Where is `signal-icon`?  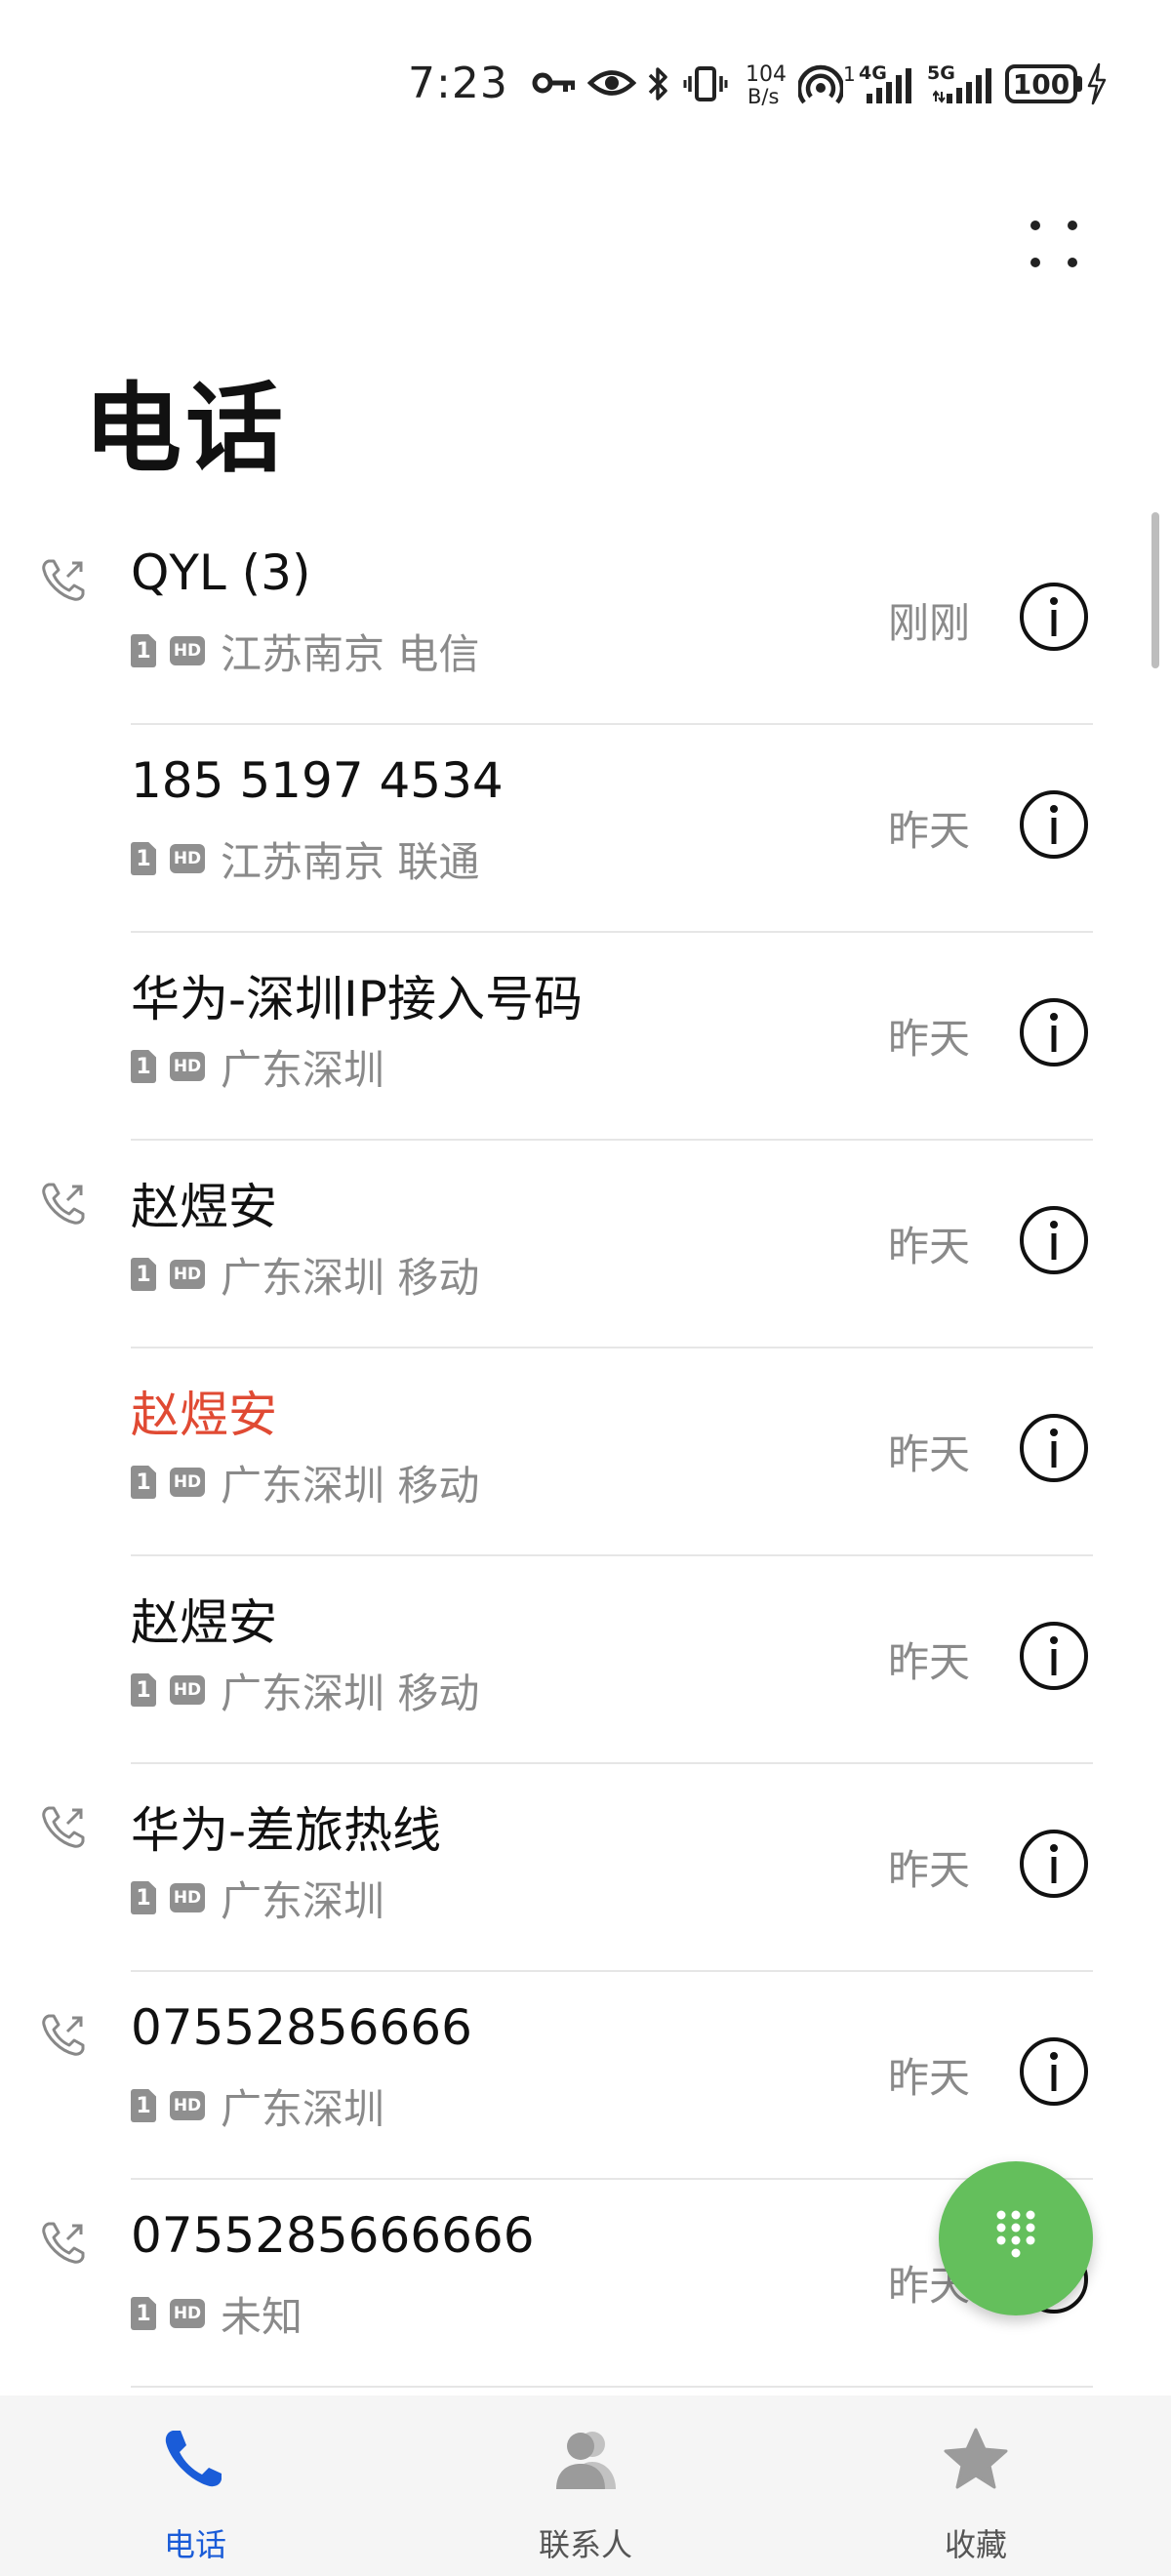 signal-icon is located at coordinates (889, 85).